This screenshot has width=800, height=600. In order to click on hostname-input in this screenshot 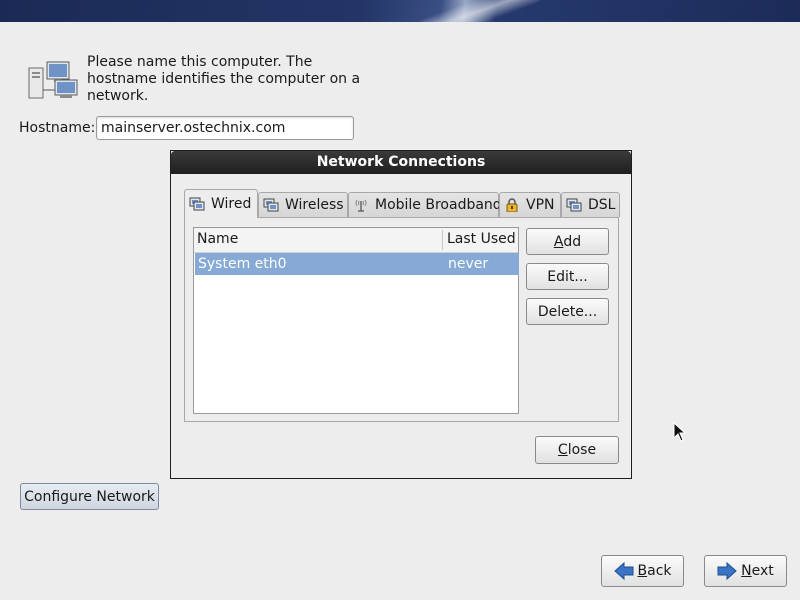, I will do `click(225, 128)`.